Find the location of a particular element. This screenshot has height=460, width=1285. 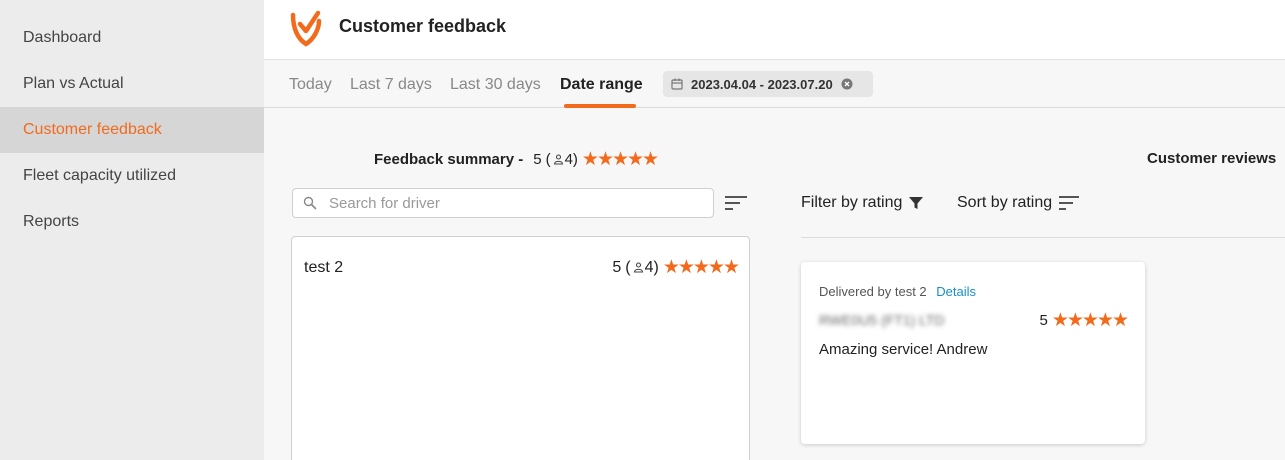

driver-search is located at coordinates (503, 203).